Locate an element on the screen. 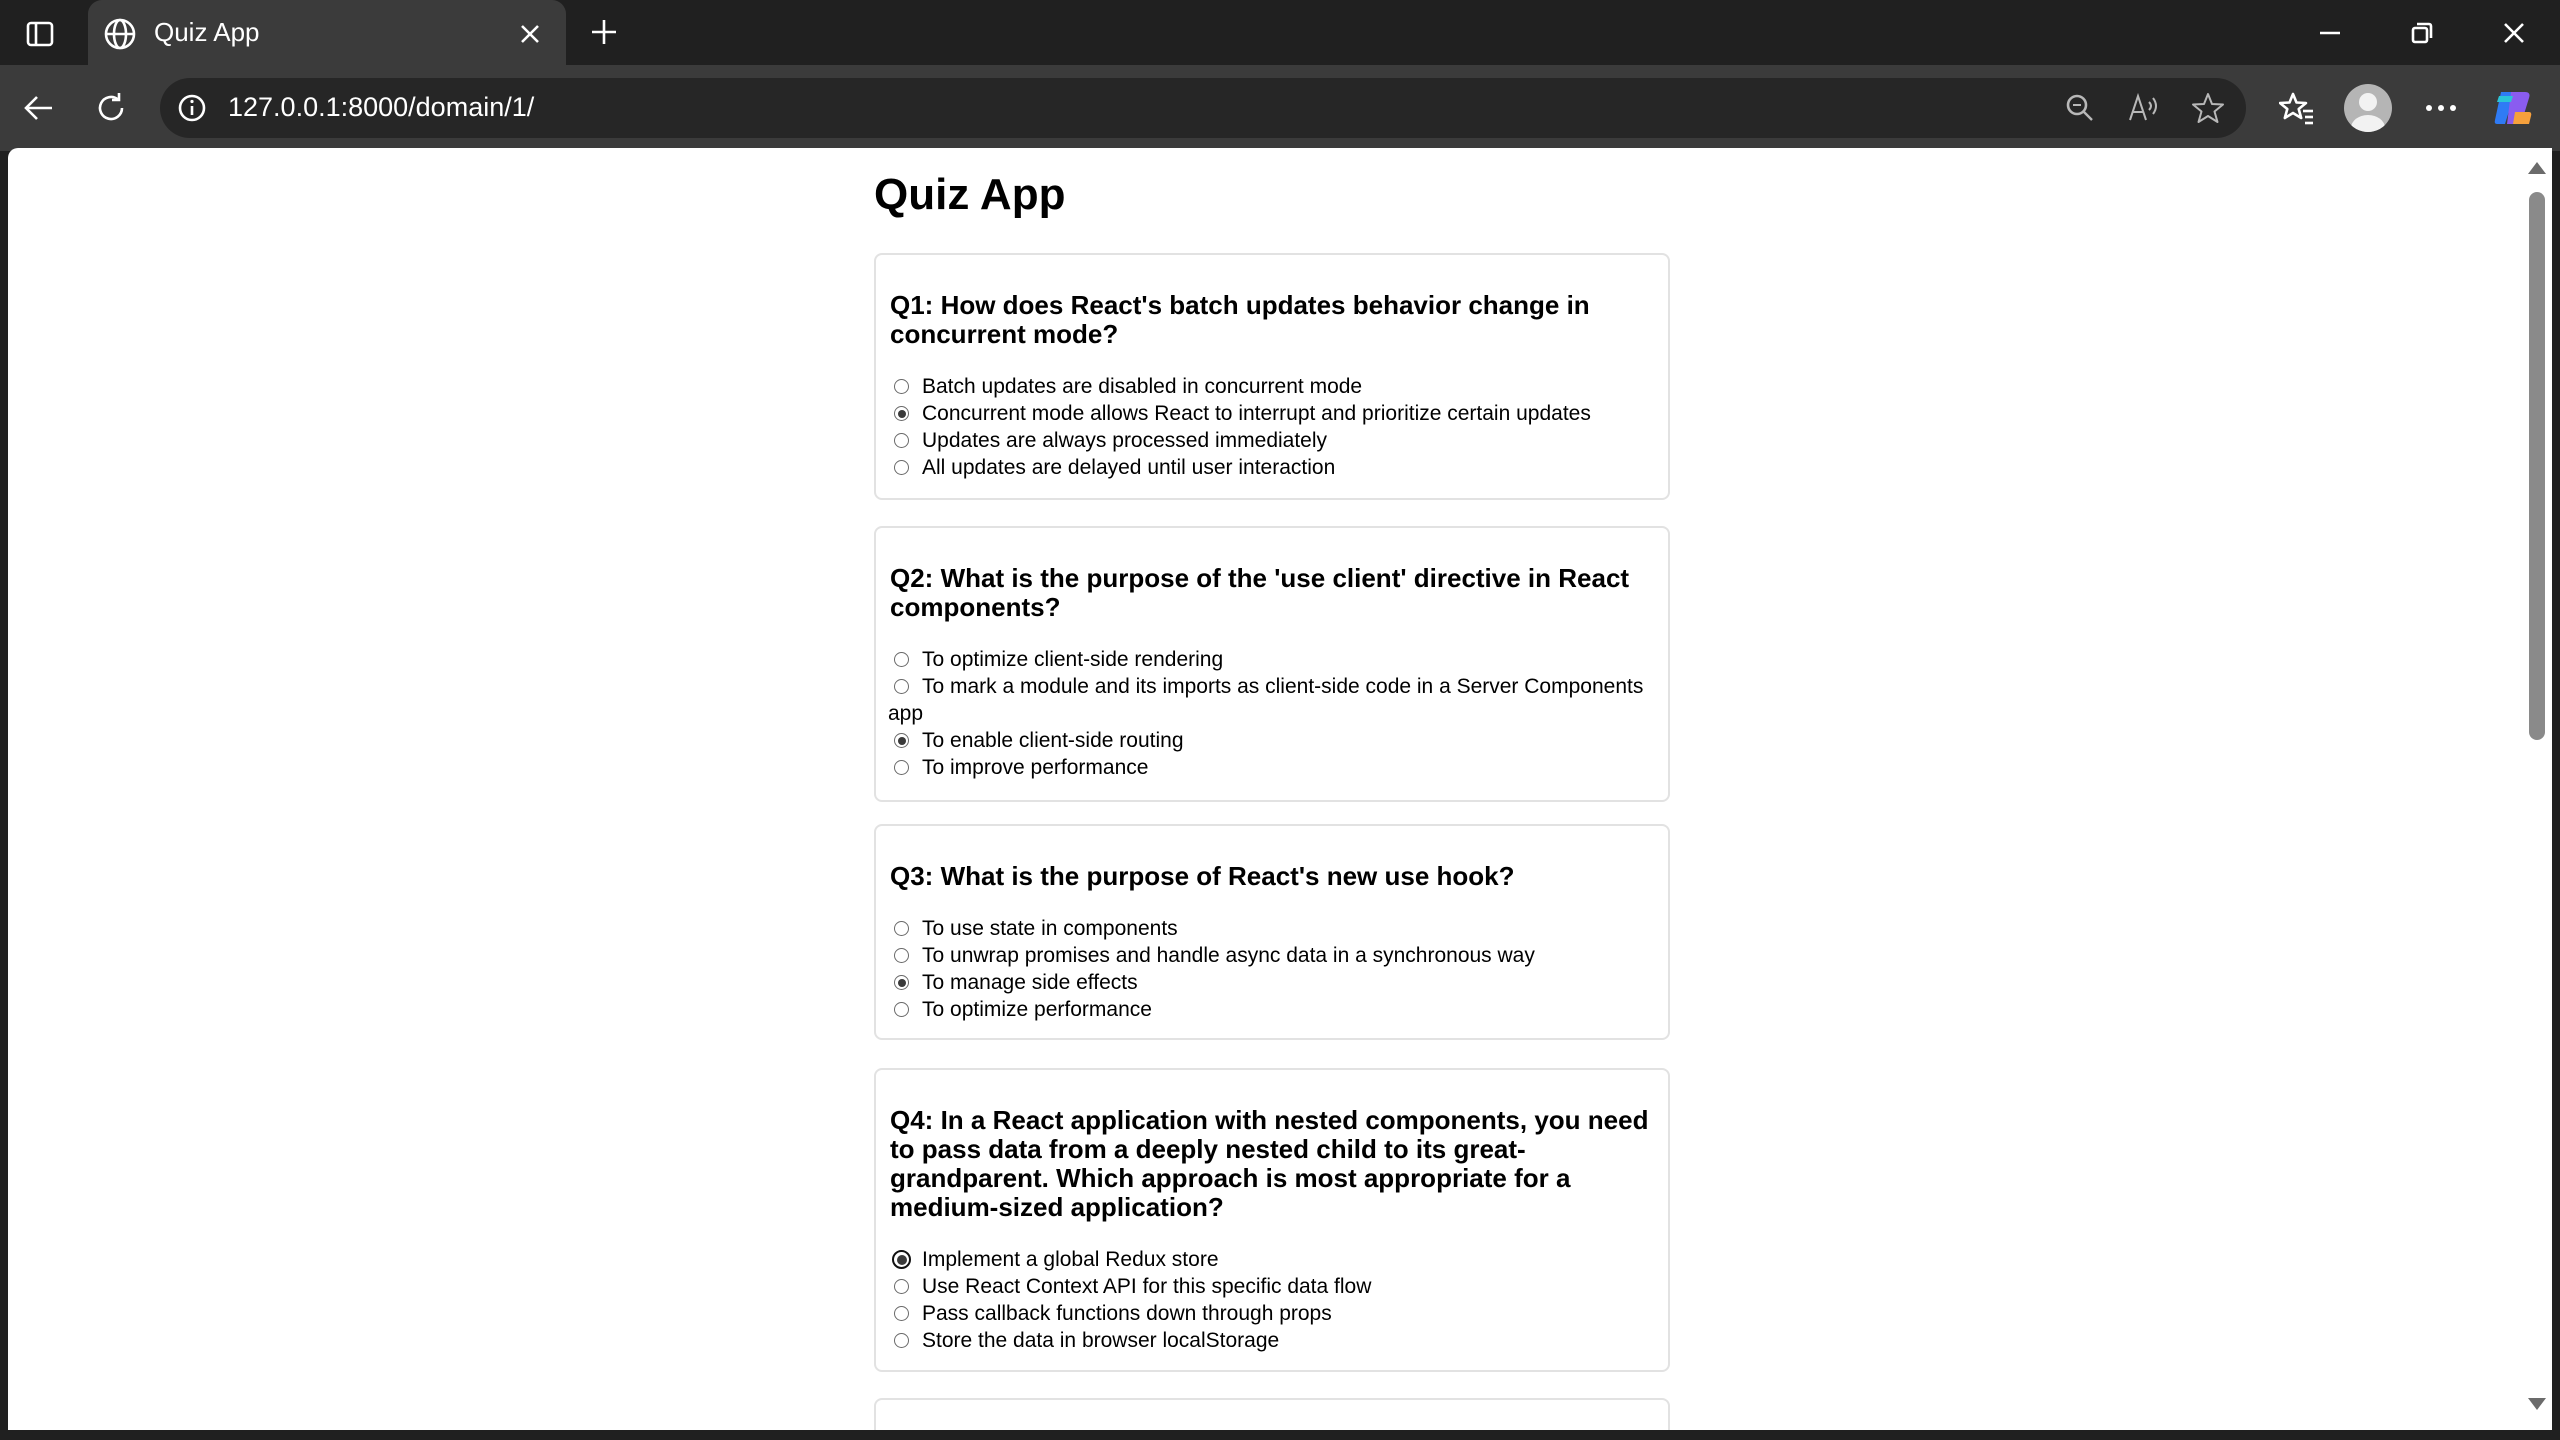  refresh-icon is located at coordinates (111, 108).